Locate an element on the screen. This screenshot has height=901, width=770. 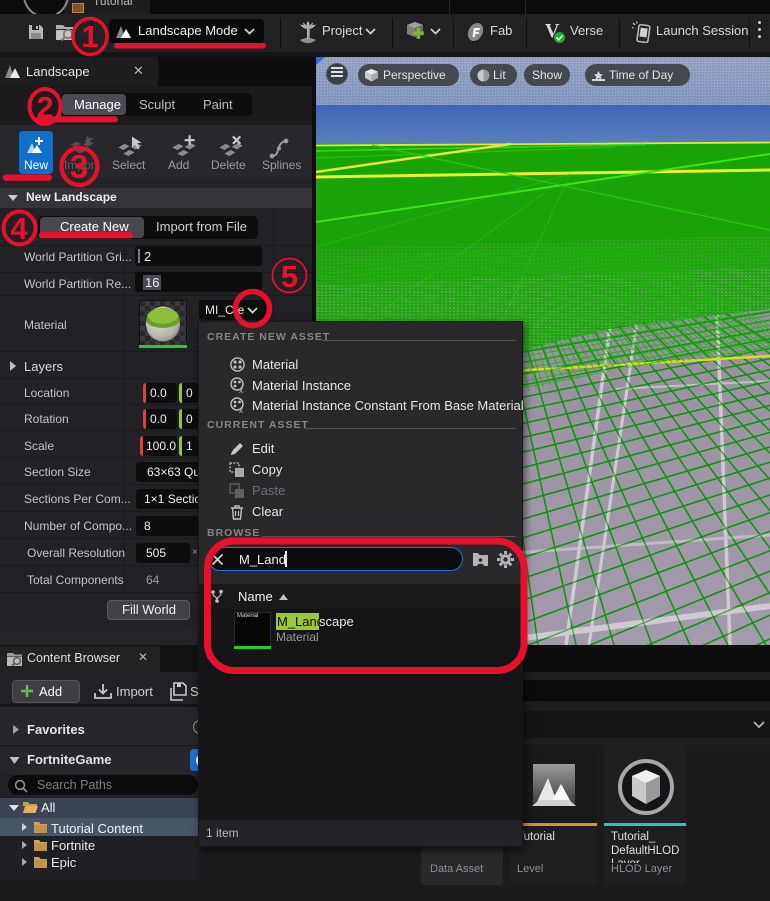
svg-text: 1 is located at coordinates (89, 36).